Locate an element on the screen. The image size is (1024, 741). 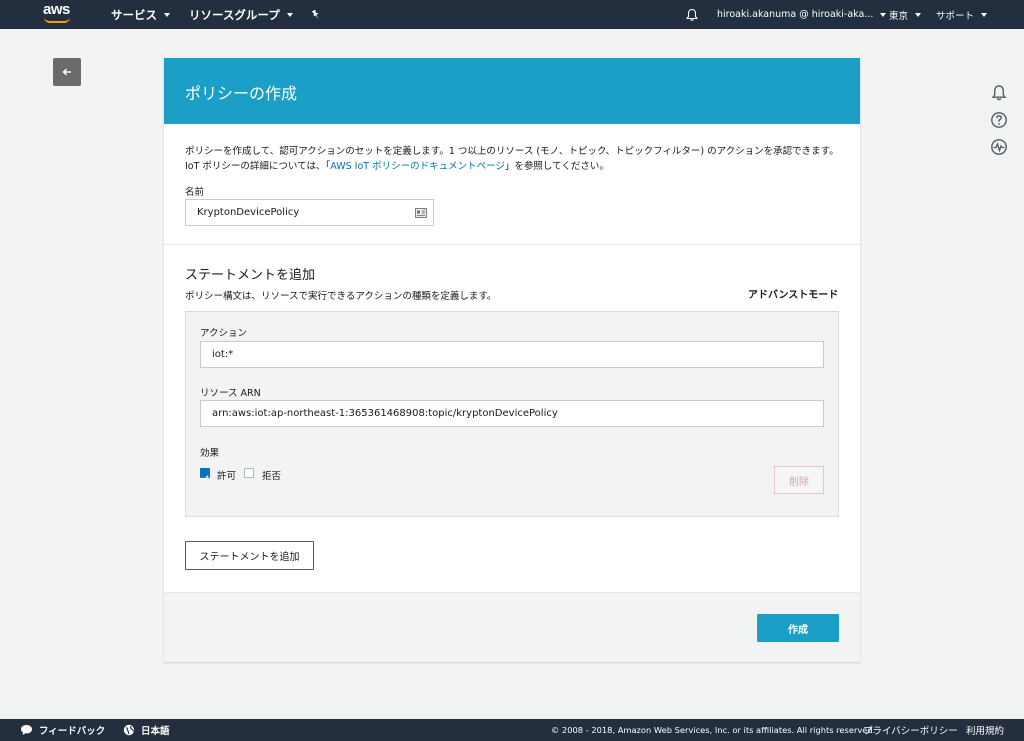
card-footer is located at coordinates (512, 627).